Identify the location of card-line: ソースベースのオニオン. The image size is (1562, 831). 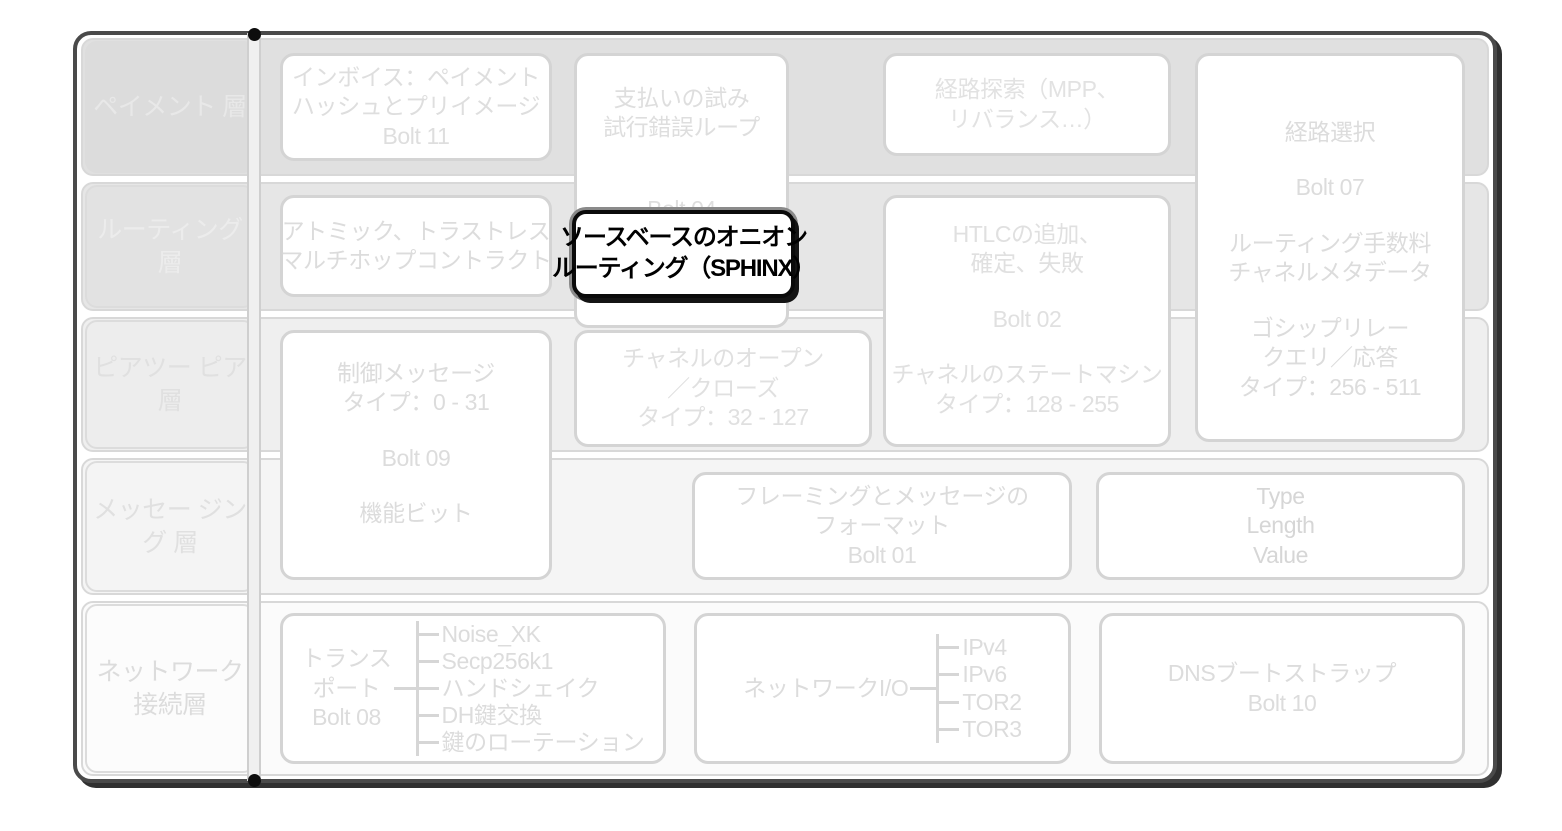
(684, 238).